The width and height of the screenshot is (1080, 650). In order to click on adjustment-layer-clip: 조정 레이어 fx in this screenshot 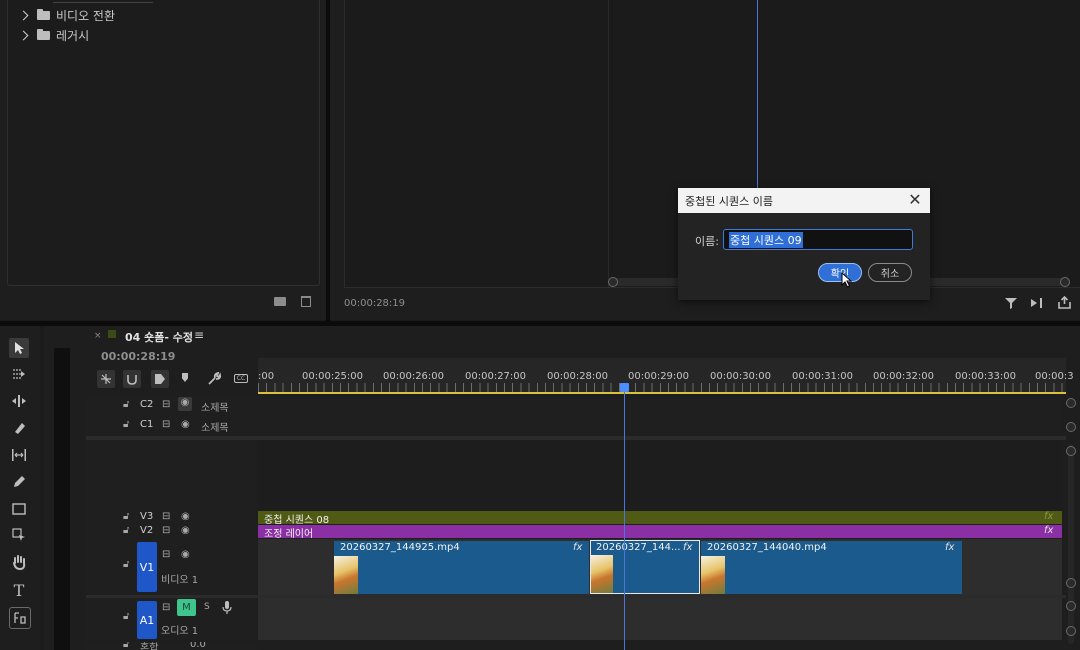, I will do `click(660, 531)`.